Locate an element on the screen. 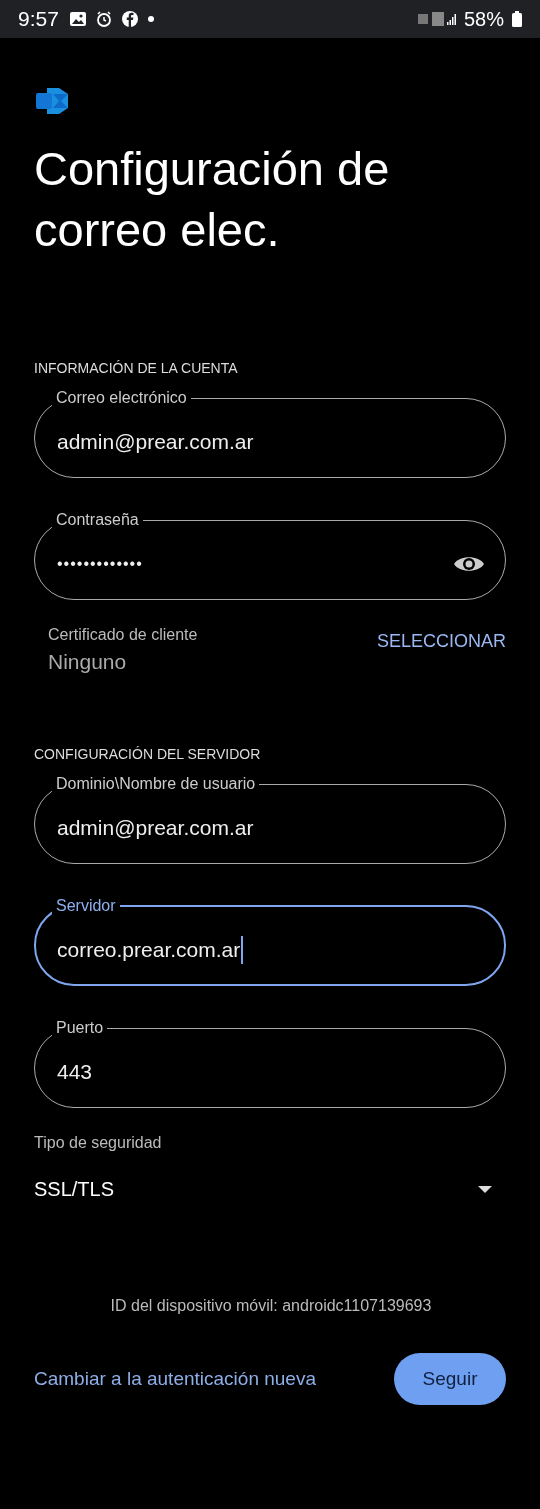  field-label: Puerto is located at coordinates (80, 1028).